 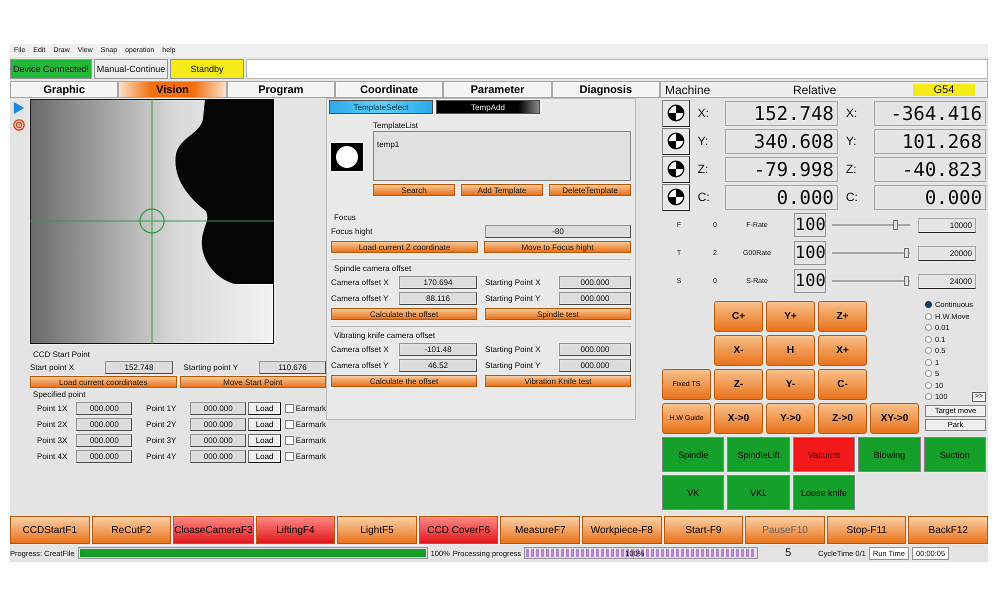 What do you see at coordinates (788, 553) in the screenshot?
I see `count-value: 5` at bounding box center [788, 553].